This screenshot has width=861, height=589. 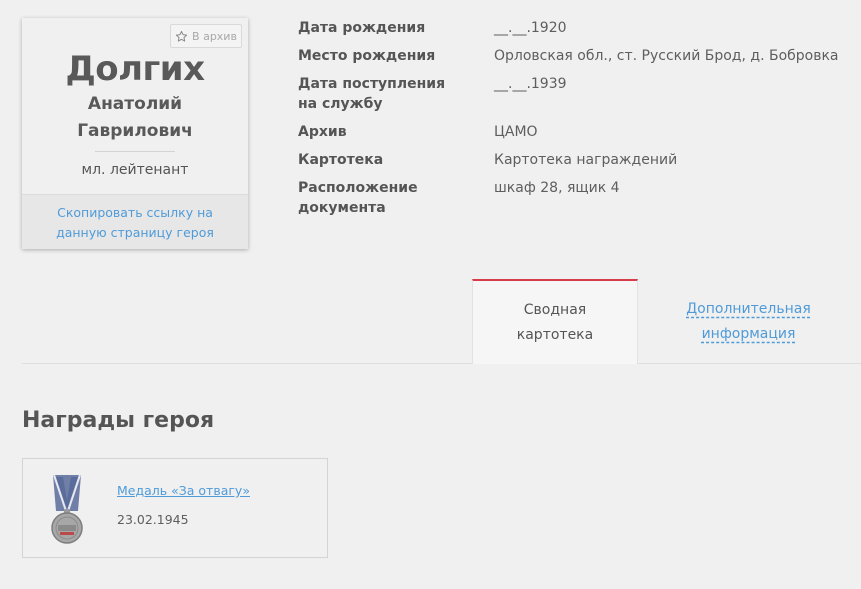 I want to click on info-label: Дата поступления на службу, so click(x=372, y=94).